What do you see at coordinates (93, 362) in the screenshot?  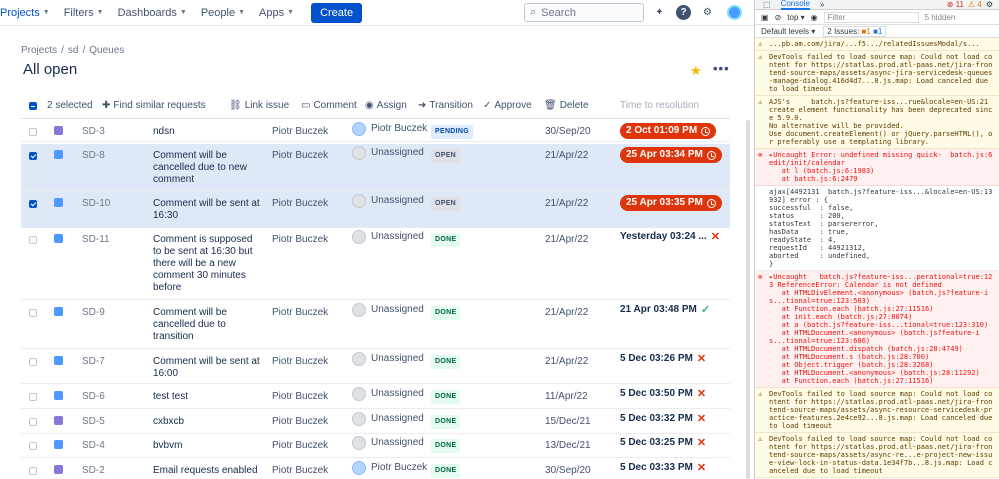 I see `issue-key: SD-7` at bounding box center [93, 362].